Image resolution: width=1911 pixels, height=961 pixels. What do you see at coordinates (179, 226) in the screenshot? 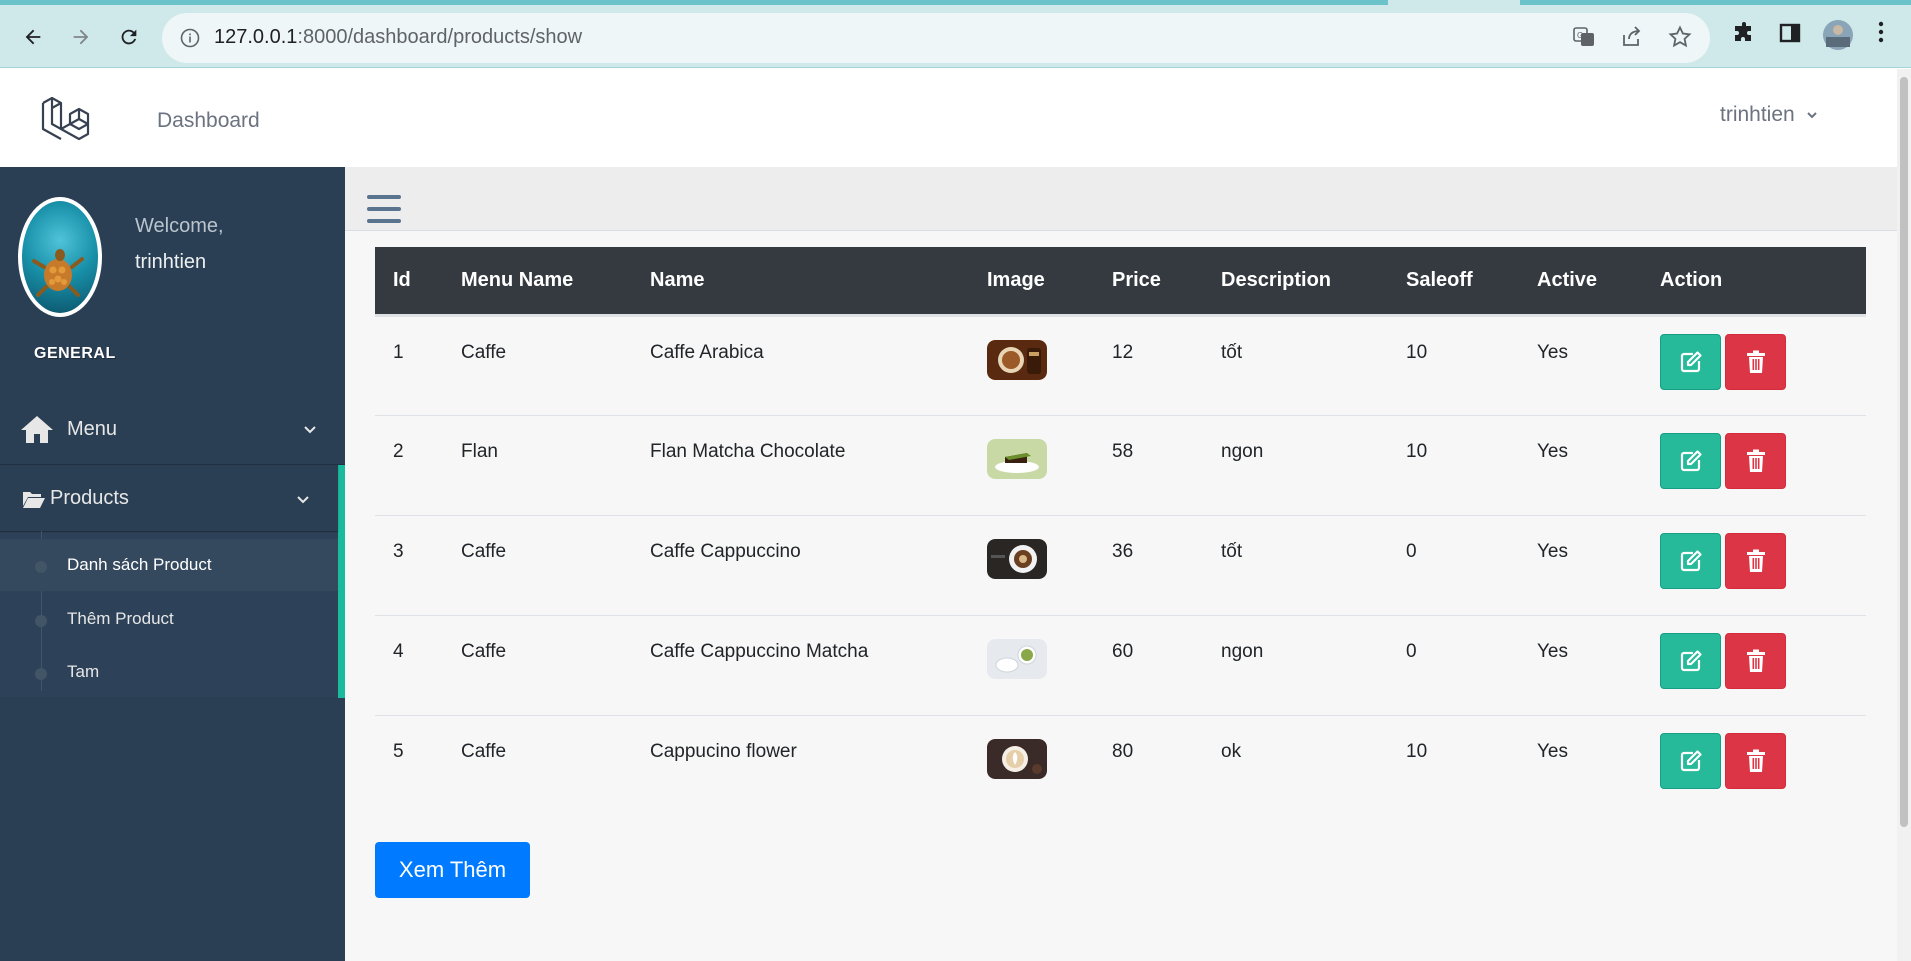
I see `welcome-text: Welcome,` at bounding box center [179, 226].